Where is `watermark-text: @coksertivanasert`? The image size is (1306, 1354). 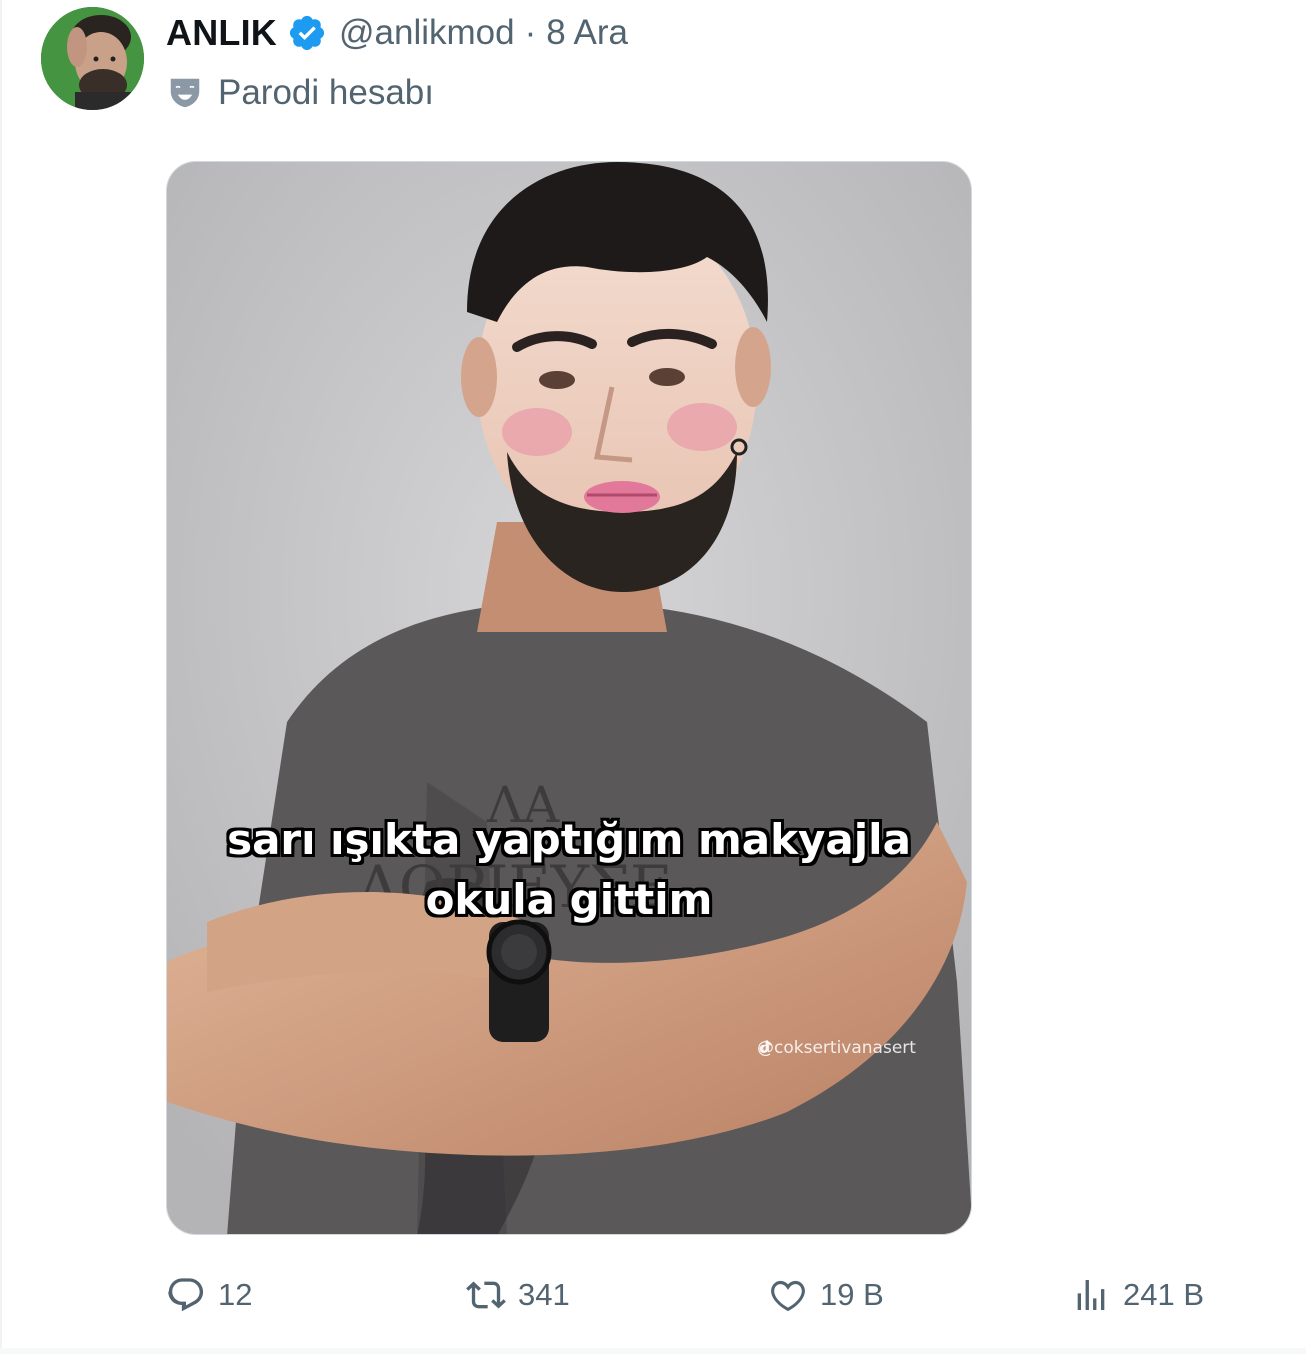
watermark-text: @coksertivanasert is located at coordinates (836, 1048).